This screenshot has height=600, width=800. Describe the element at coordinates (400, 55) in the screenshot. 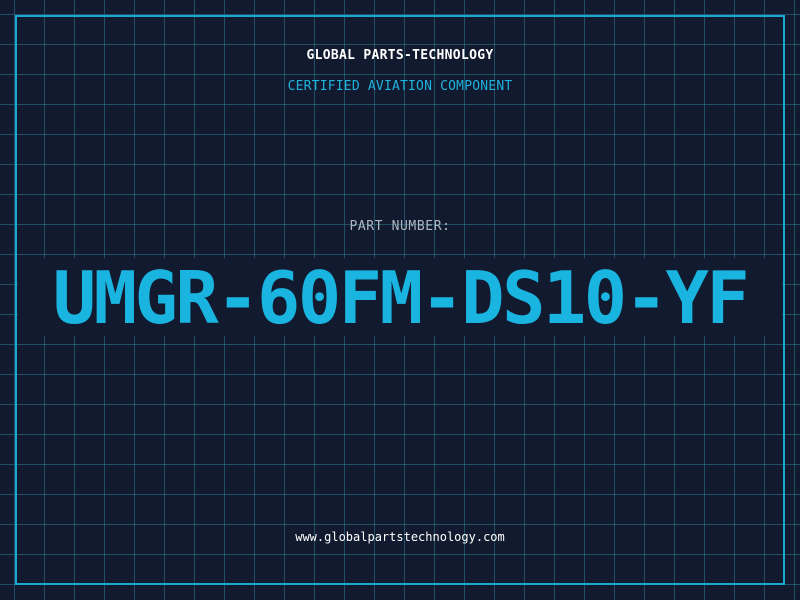

I see `company-name: GLOBAL PARTS-TECHNOLOGY` at that location.